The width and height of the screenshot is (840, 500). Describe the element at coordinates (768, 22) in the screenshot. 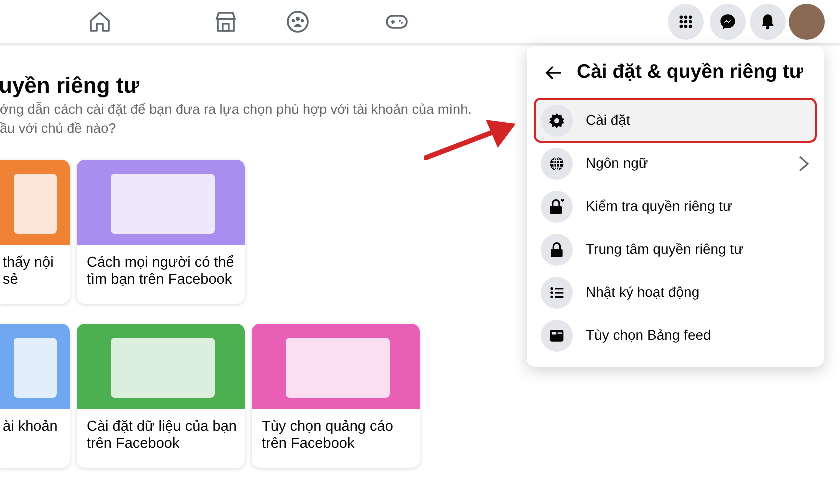

I see `bell-icon` at that location.